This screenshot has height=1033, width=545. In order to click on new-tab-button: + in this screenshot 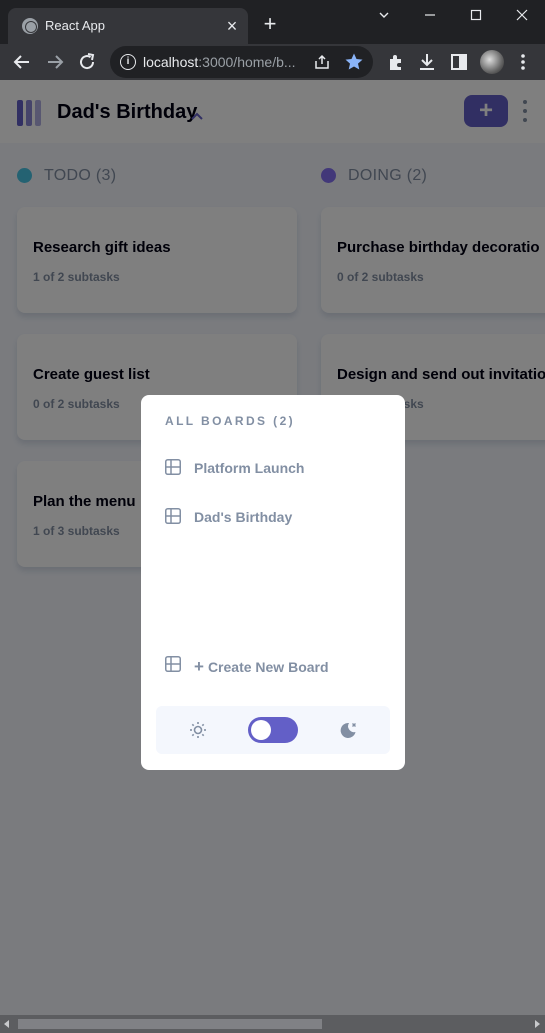, I will do `click(270, 24)`.